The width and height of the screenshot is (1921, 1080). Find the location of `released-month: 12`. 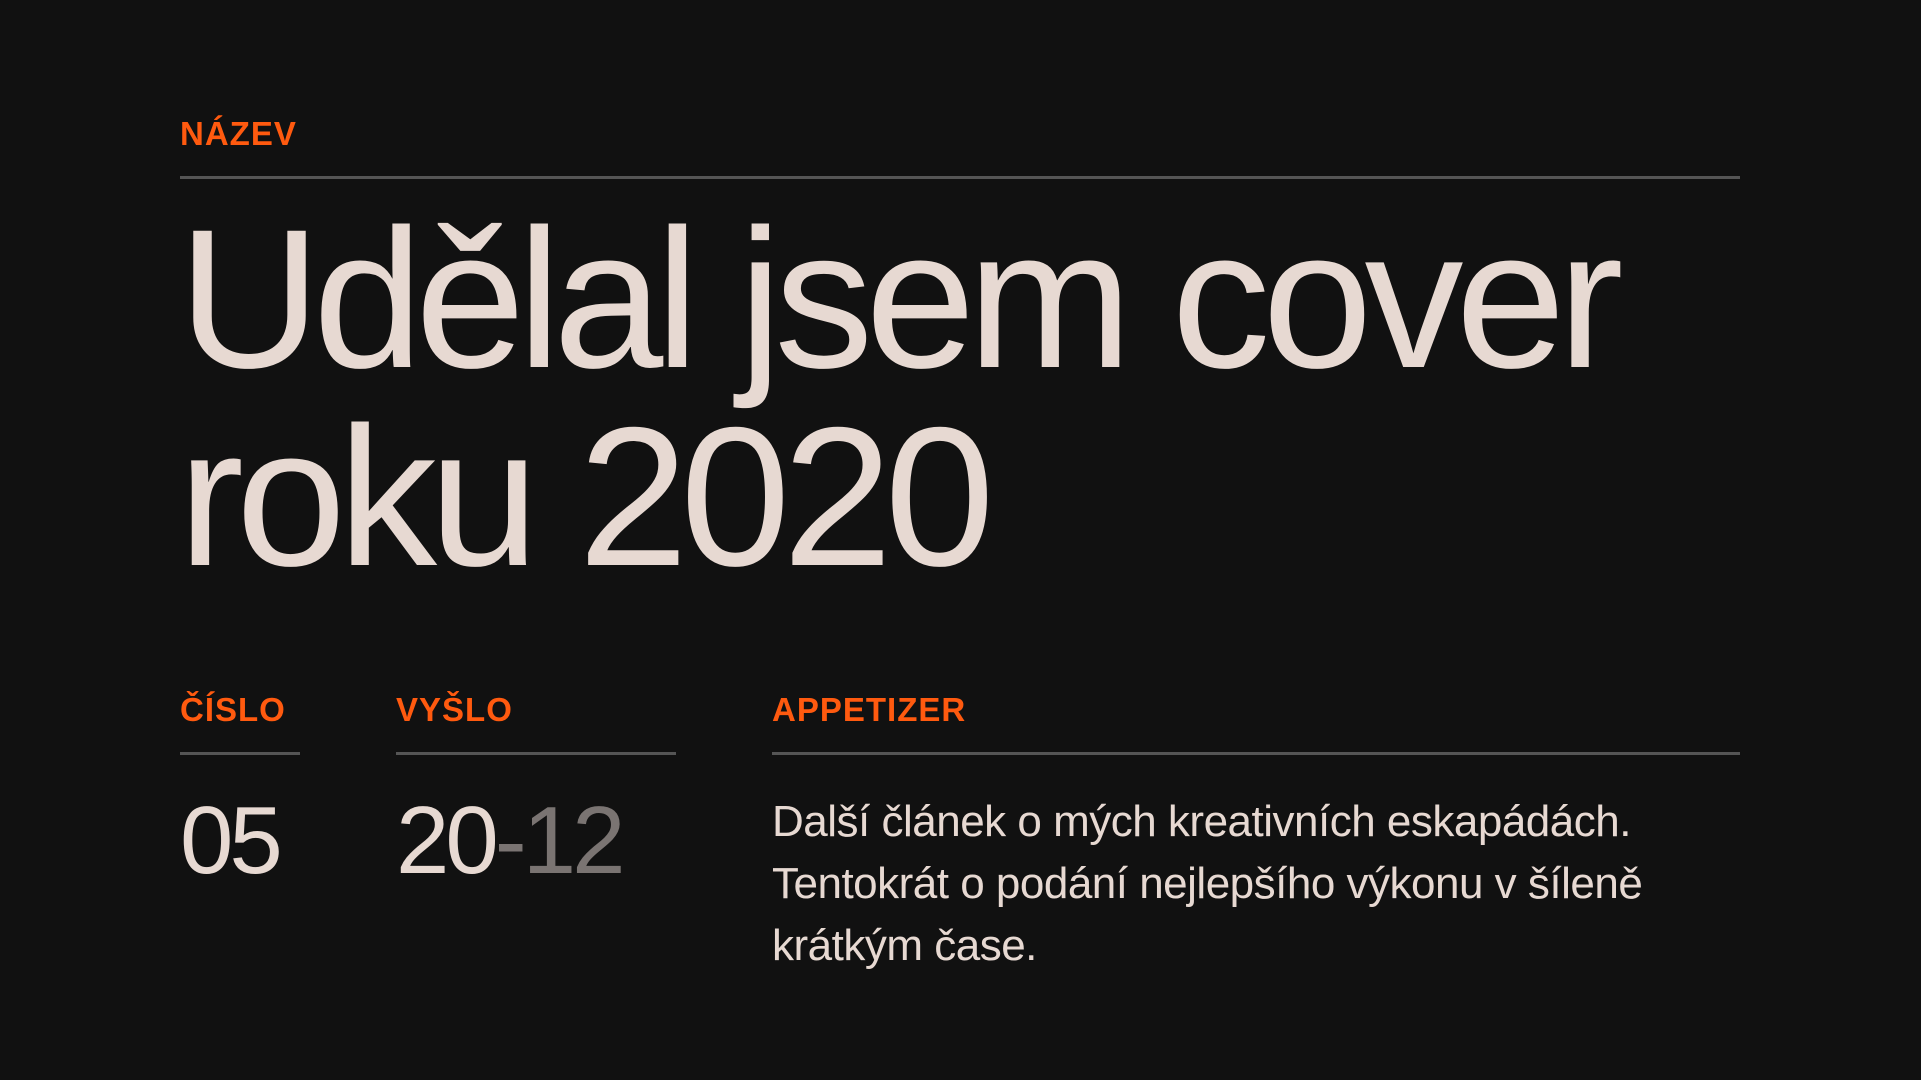

released-month: 12 is located at coordinates (574, 840).